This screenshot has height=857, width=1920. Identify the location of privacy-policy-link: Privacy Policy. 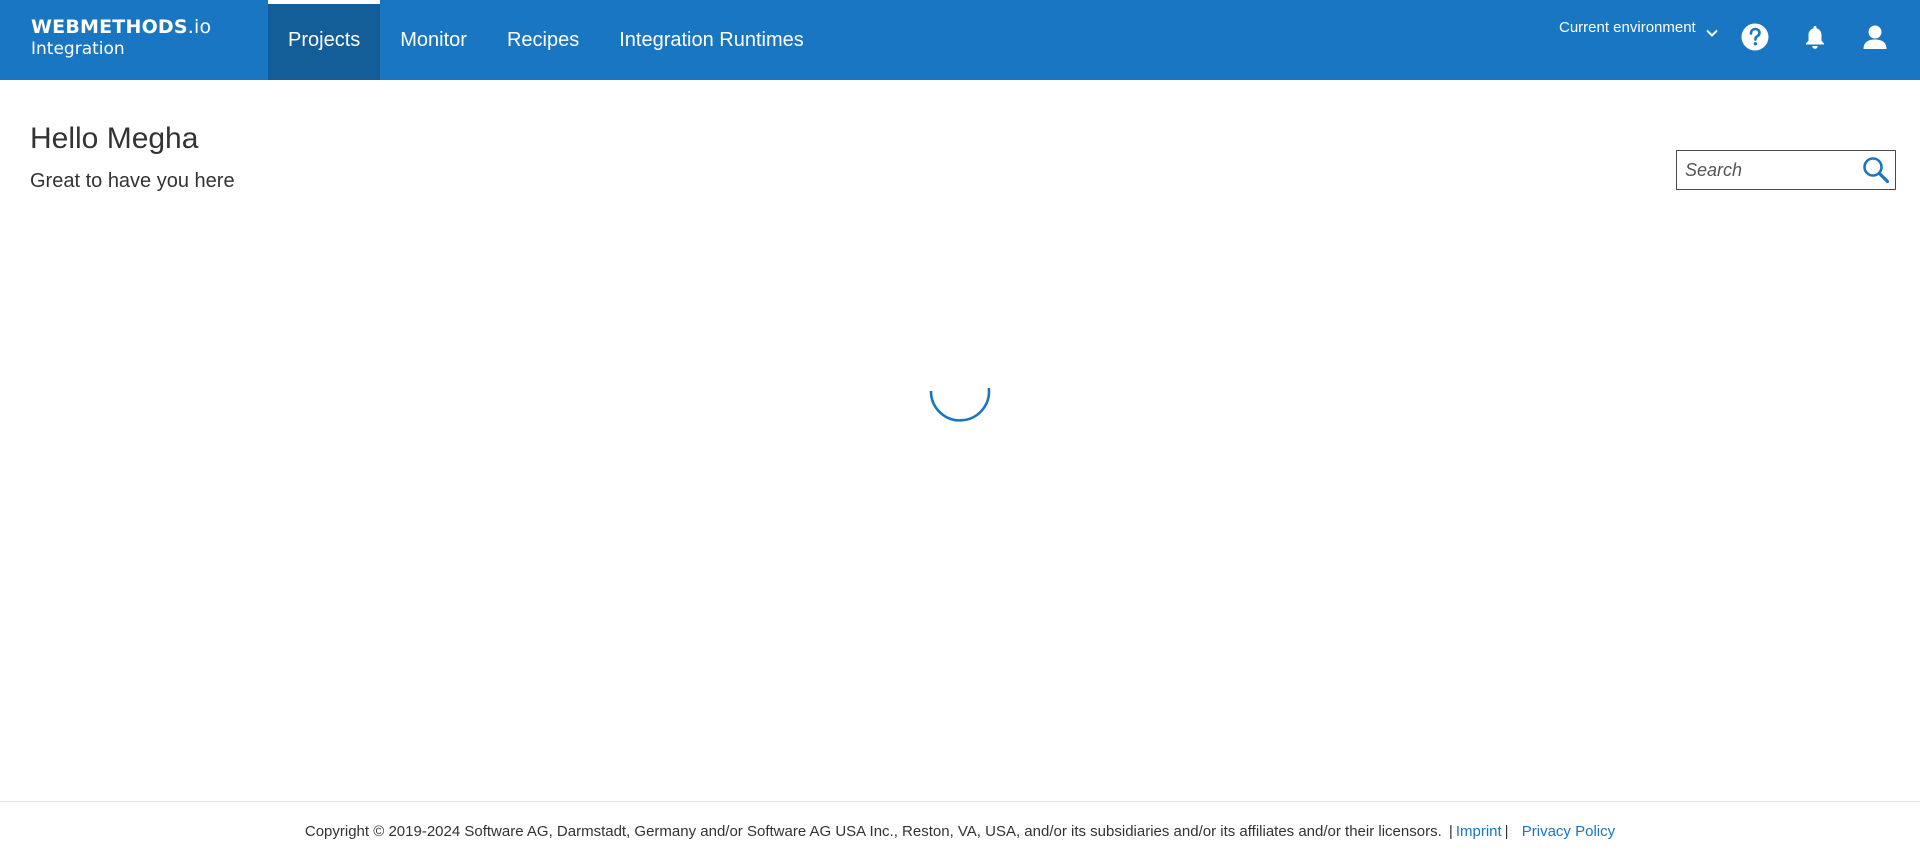
(1568, 831).